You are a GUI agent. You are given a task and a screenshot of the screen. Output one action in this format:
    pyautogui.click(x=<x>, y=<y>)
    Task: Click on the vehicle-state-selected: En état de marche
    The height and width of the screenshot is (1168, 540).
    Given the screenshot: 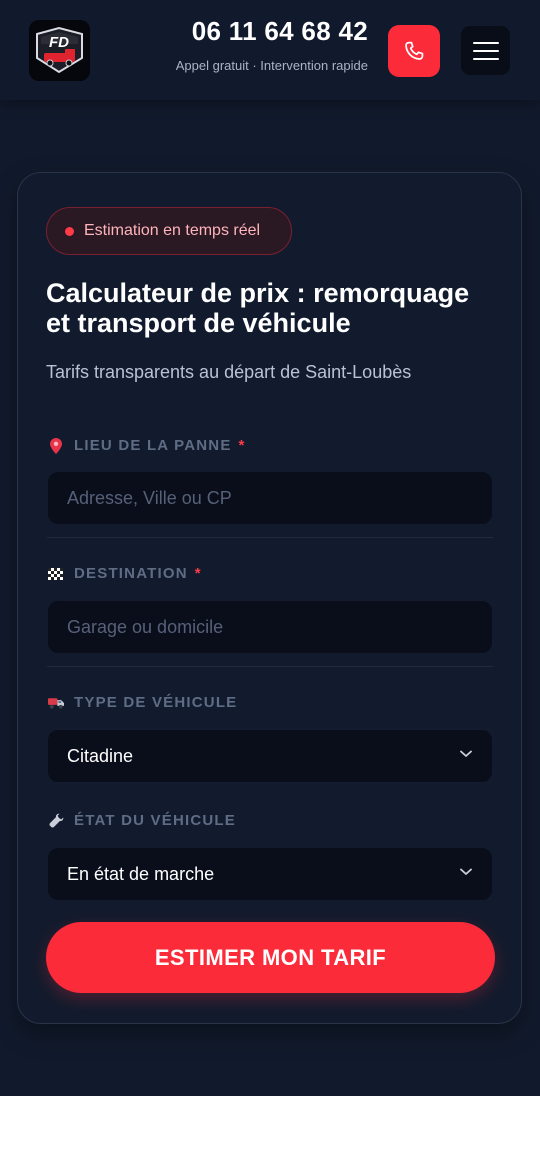 What is the action you would take?
    pyautogui.click(x=141, y=873)
    